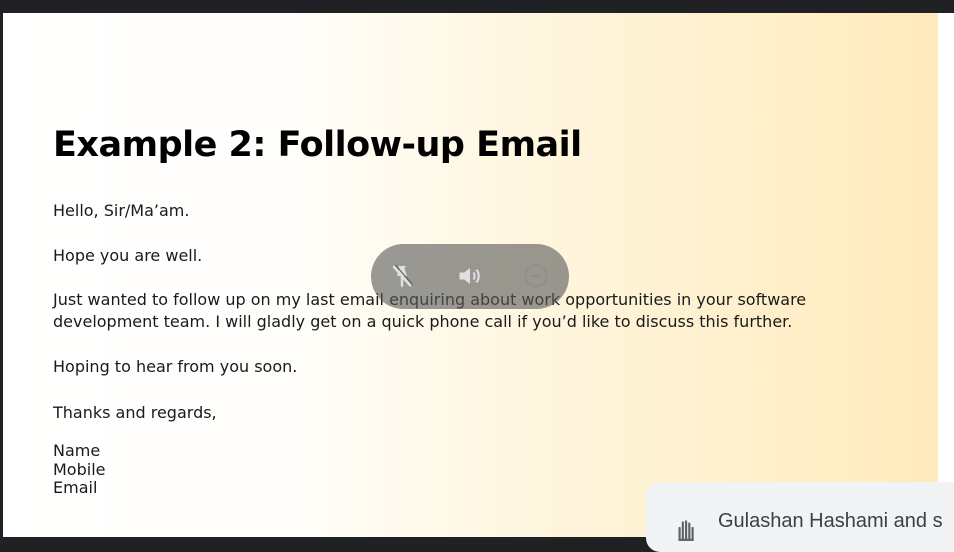 The width and height of the screenshot is (954, 552). Describe the element at coordinates (317, 145) in the screenshot. I see `slide-title: Example 2: Follow-up Email` at that location.